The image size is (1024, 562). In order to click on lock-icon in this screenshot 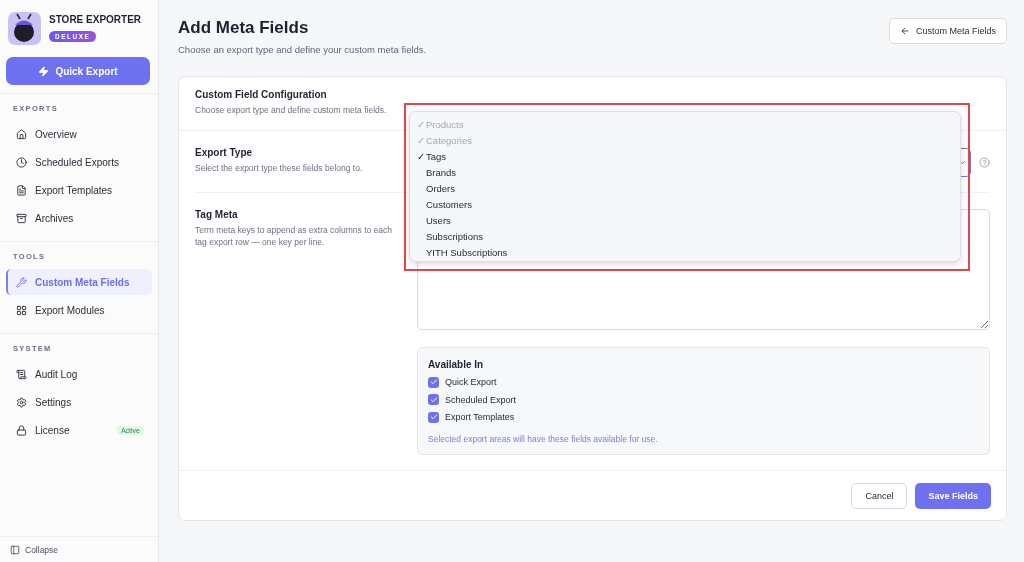, I will do `click(21, 430)`.